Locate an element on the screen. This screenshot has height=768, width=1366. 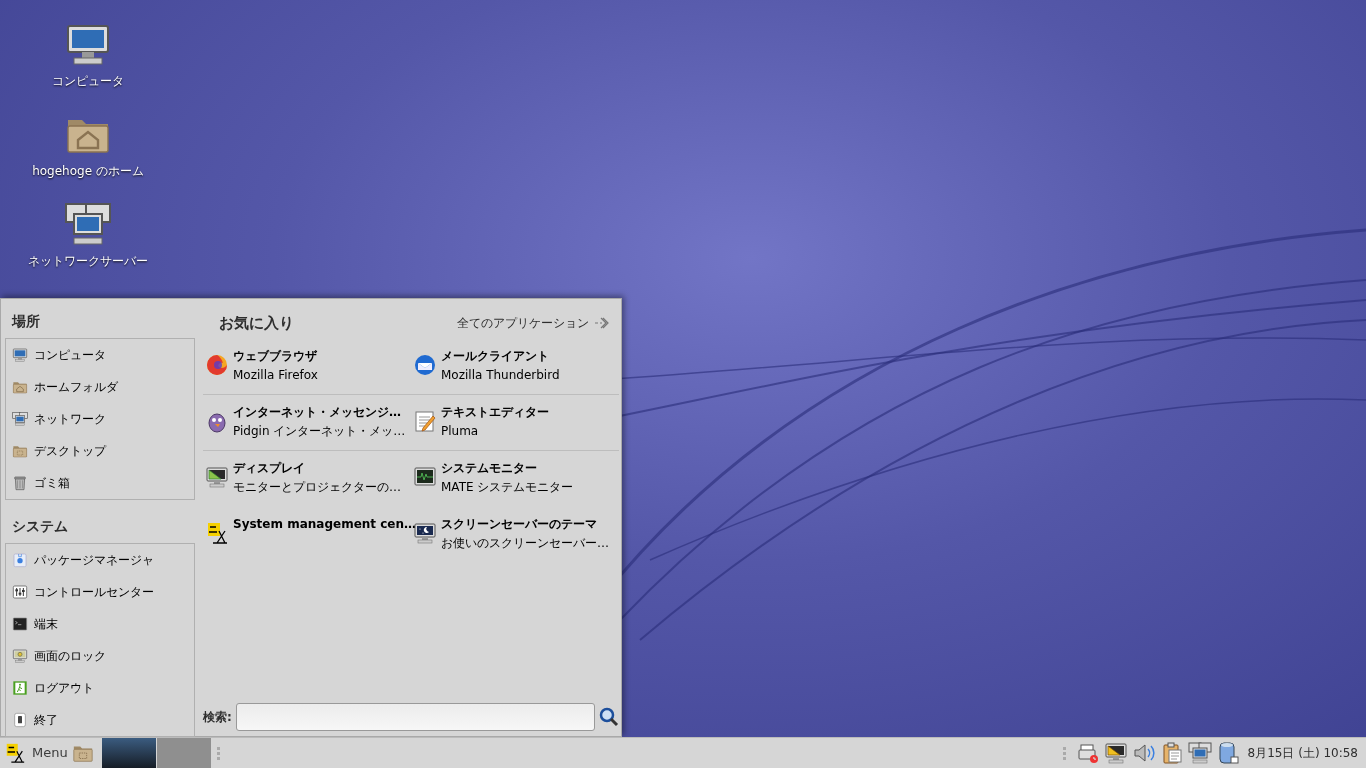
power-button-icon is located at coordinates (20, 720).